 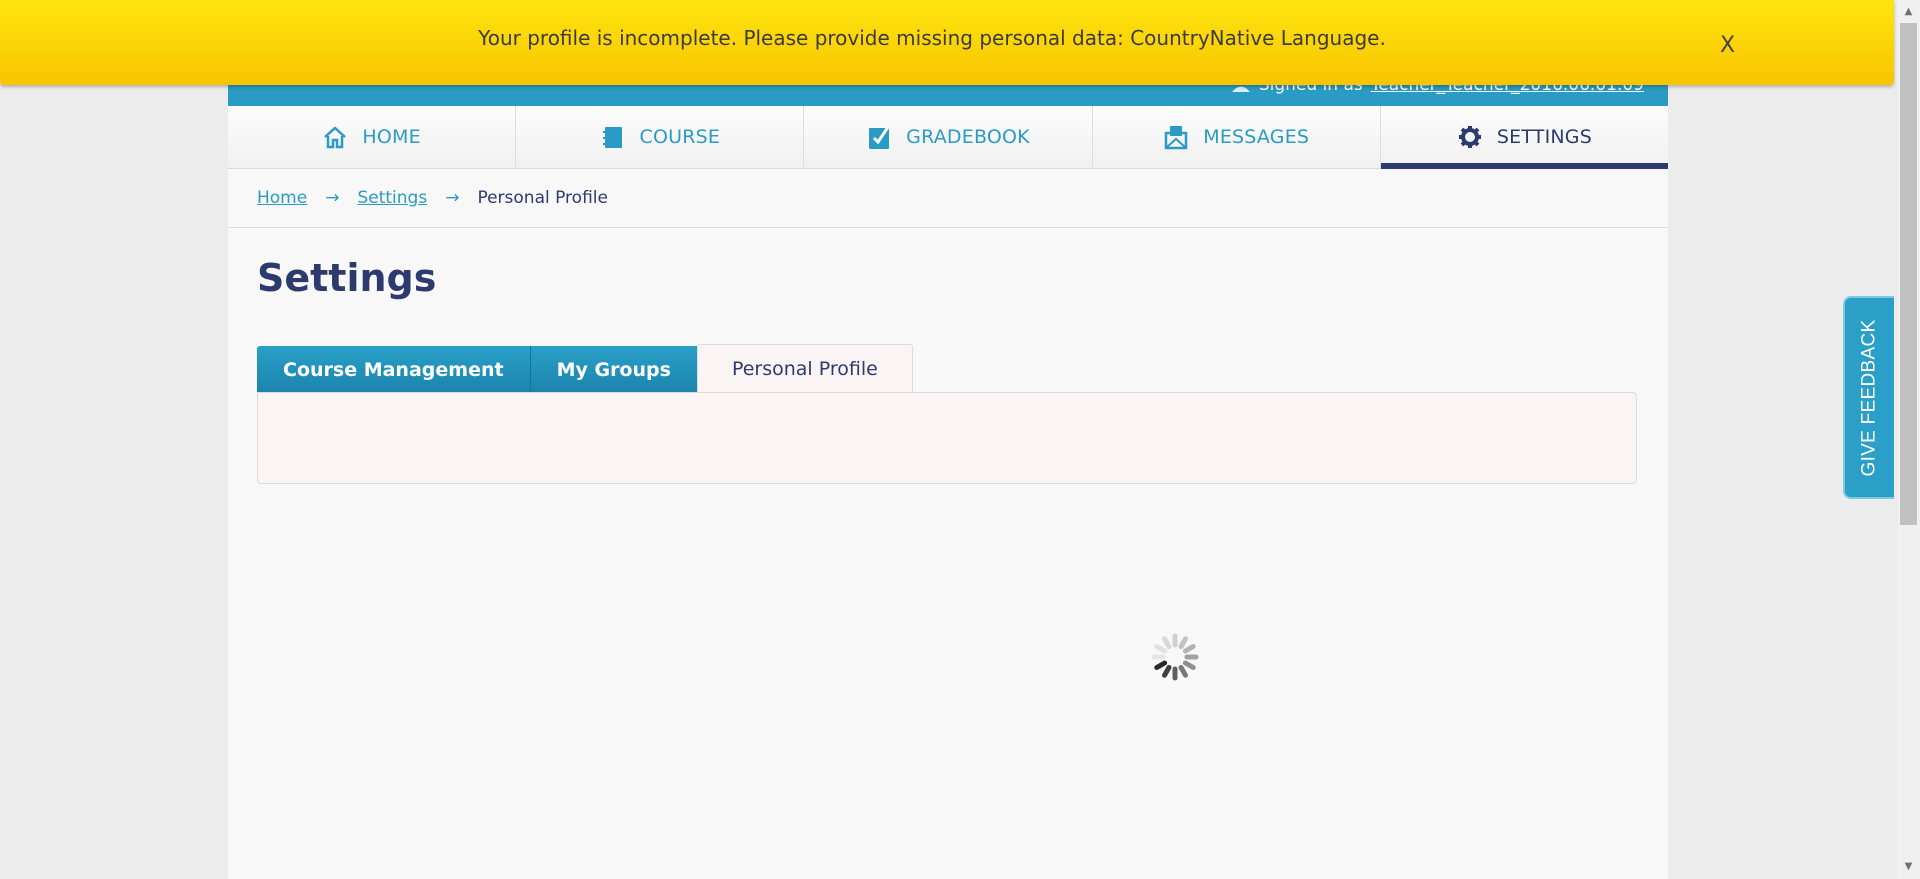 I want to click on scroll-up-icon: ▲, so click(x=1908, y=12).